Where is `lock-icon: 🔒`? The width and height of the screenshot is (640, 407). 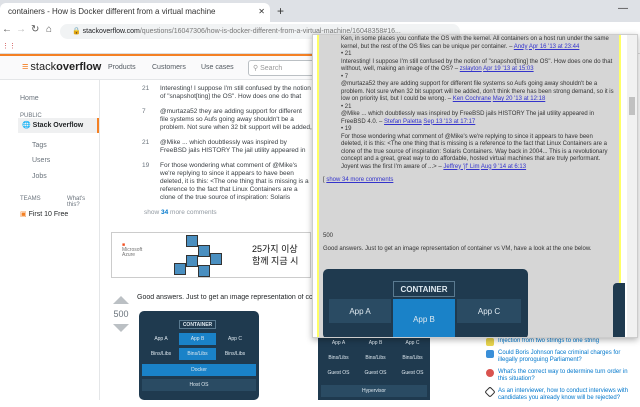 lock-icon: 🔒 is located at coordinates (76, 31).